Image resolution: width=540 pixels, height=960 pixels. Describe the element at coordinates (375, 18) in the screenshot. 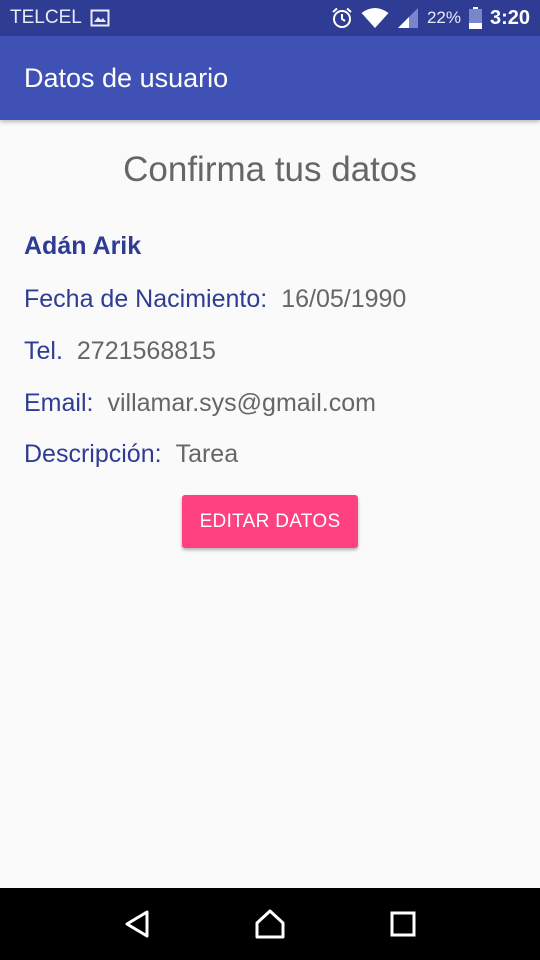

I see `wifi-icon` at that location.